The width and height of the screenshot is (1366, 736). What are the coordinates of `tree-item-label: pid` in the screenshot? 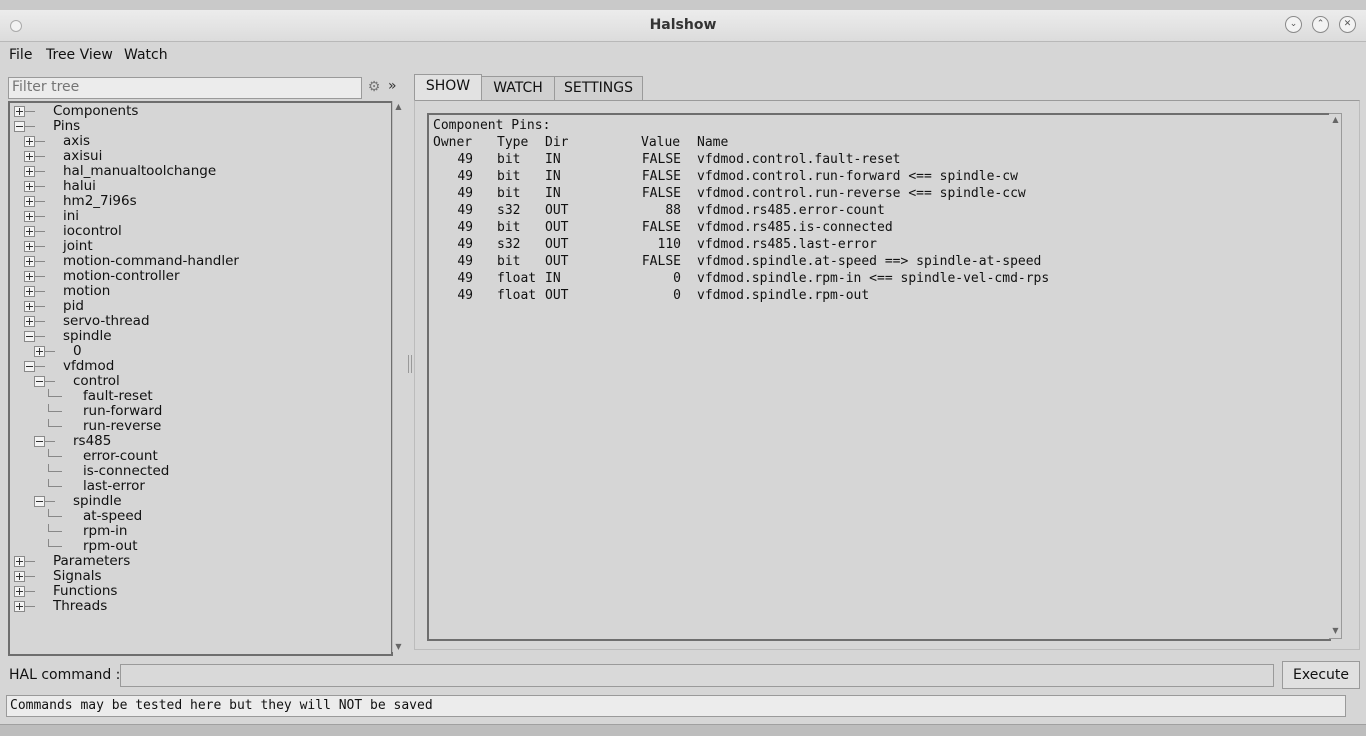 It's located at (73, 306).